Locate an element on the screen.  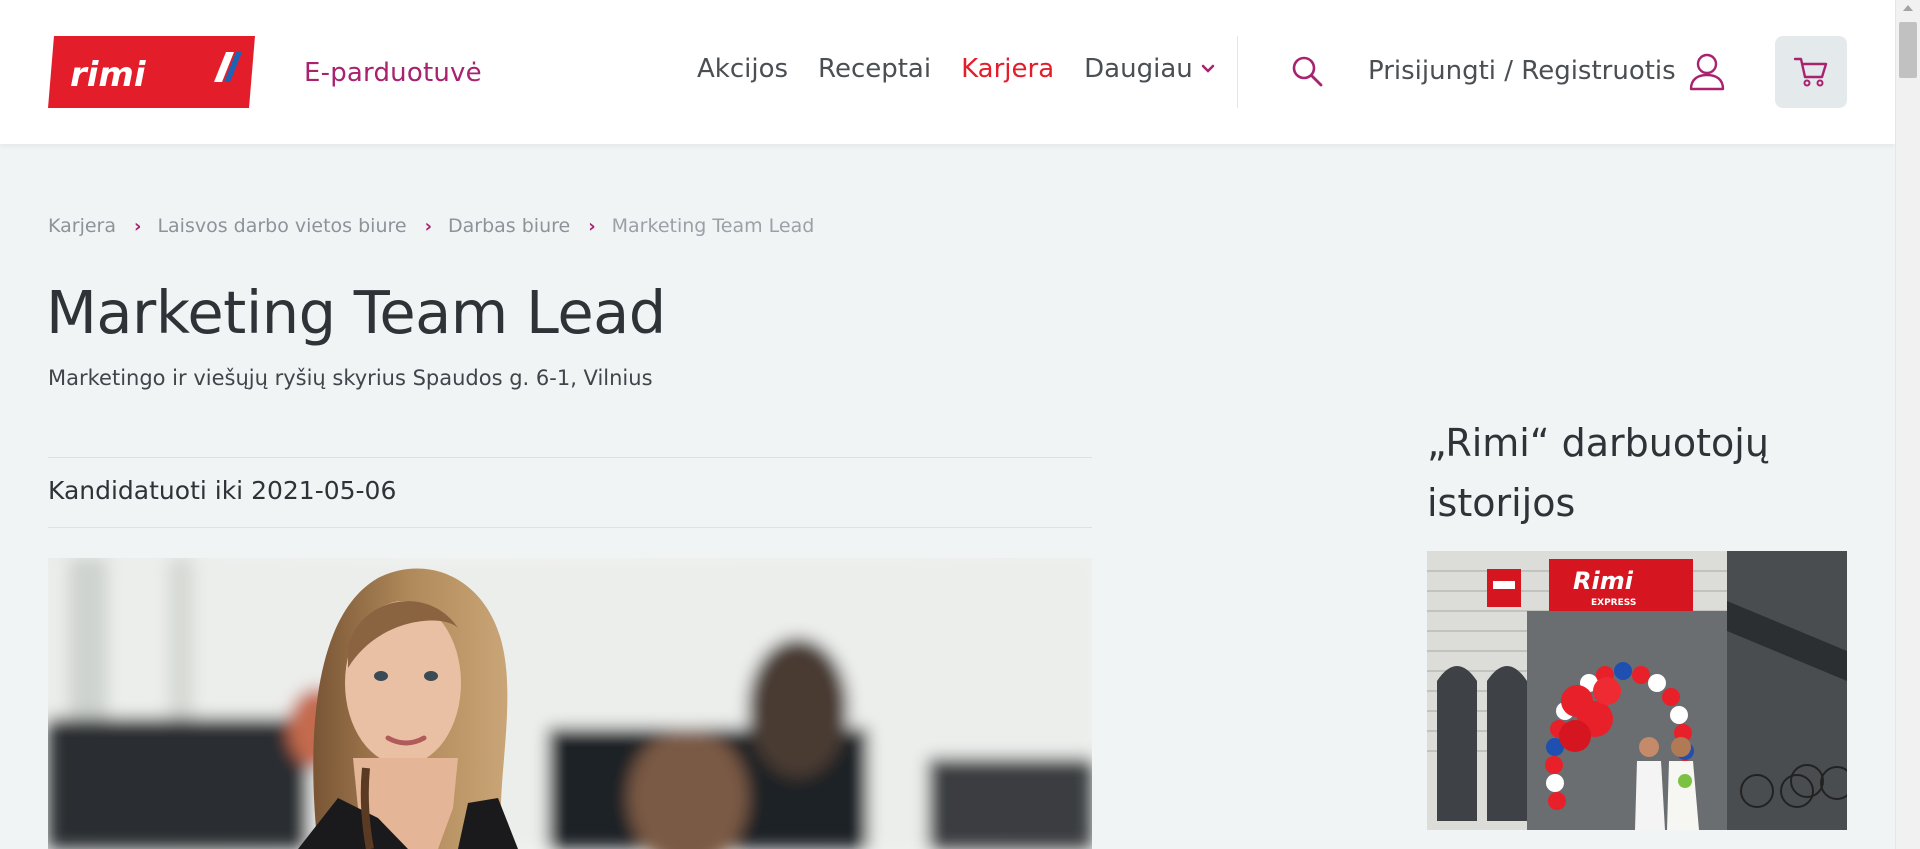
page-title: Marketing Team Lead is located at coordinates (356, 312).